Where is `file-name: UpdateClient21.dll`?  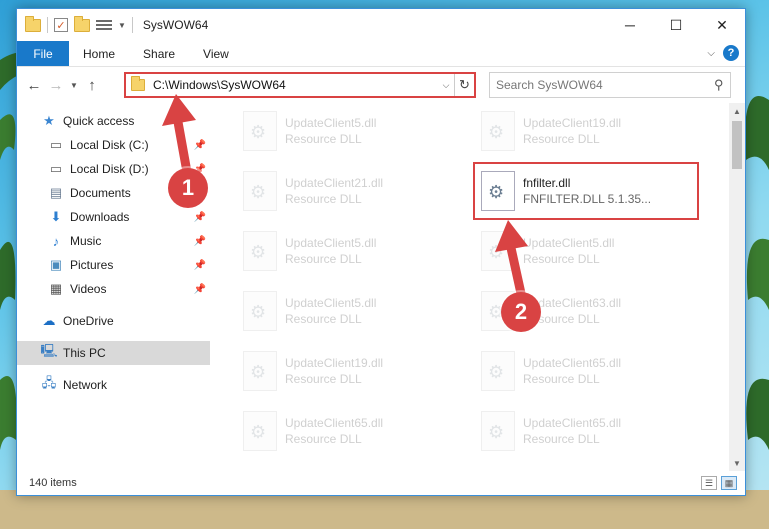 file-name: UpdateClient21.dll is located at coordinates (334, 183).